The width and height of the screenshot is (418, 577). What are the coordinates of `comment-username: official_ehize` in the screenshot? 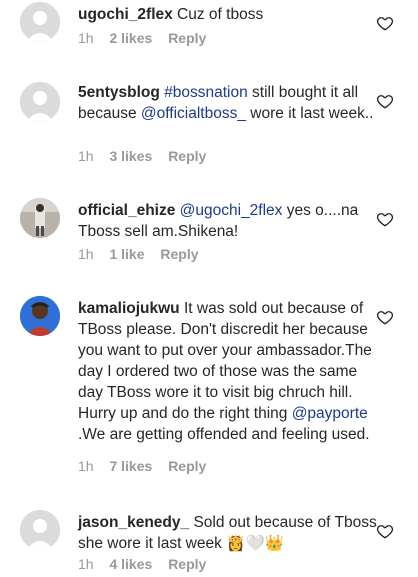 It's located at (126, 210).